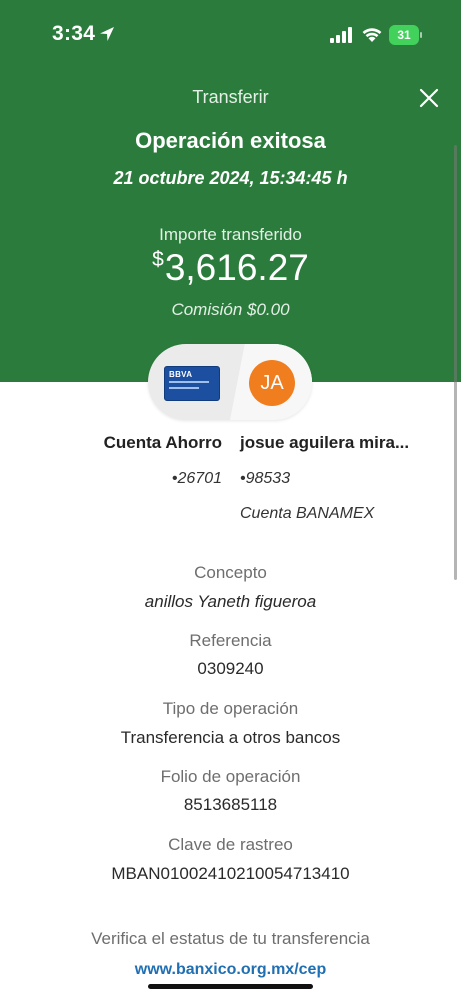  I want to click on banxico-link: www.banxico.org.mx/cep, so click(230, 970).